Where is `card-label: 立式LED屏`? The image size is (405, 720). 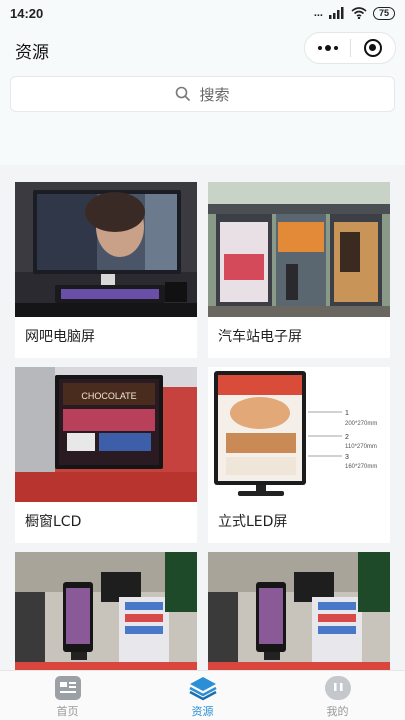 card-label: 立式LED屏 is located at coordinates (253, 522).